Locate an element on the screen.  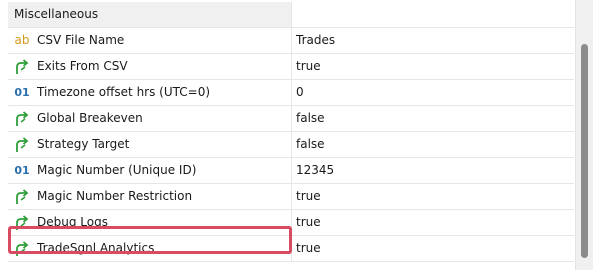
property-row-debug-logs: Debug Logs true is located at coordinates (291, 223).